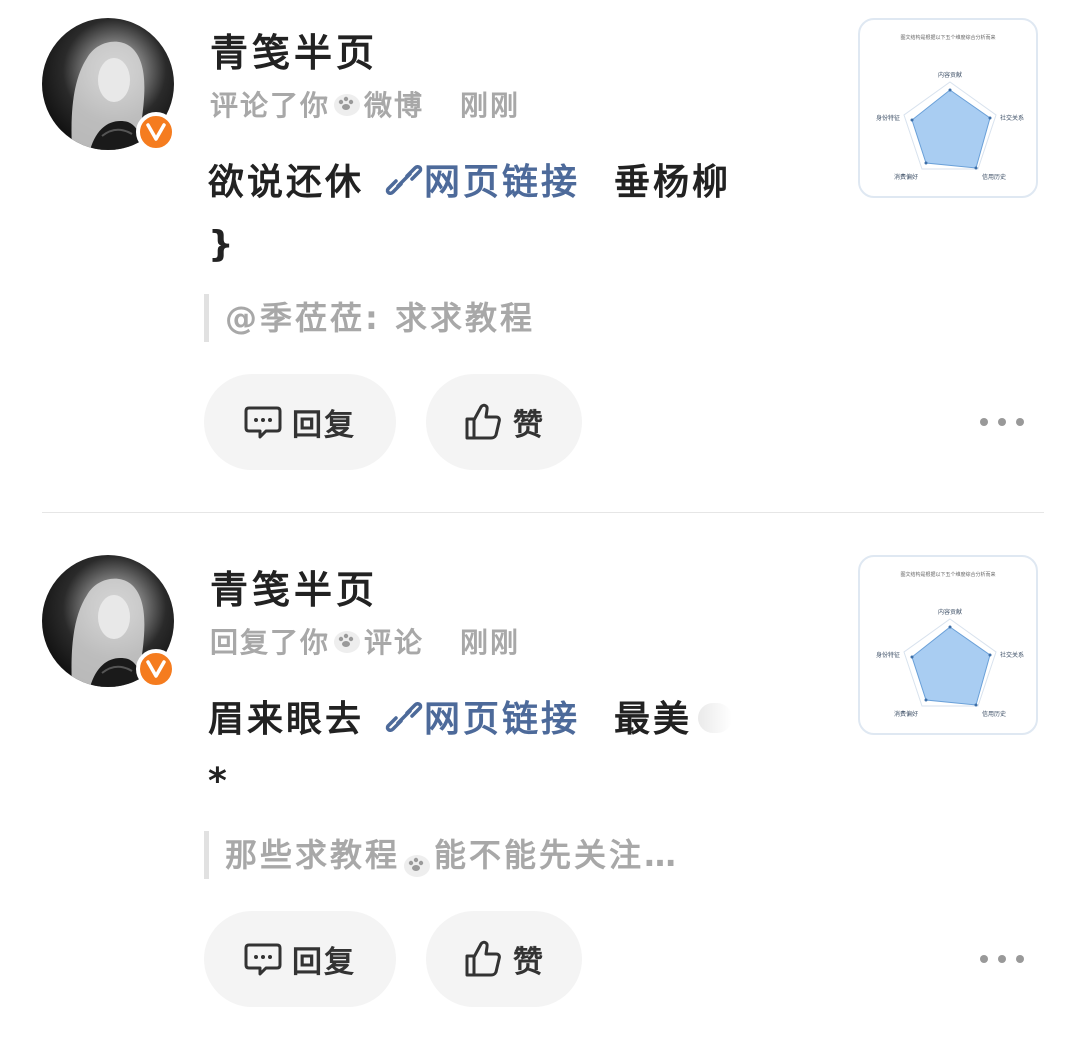  I want to click on text-segment: 眉来眼去, so click(286, 719).